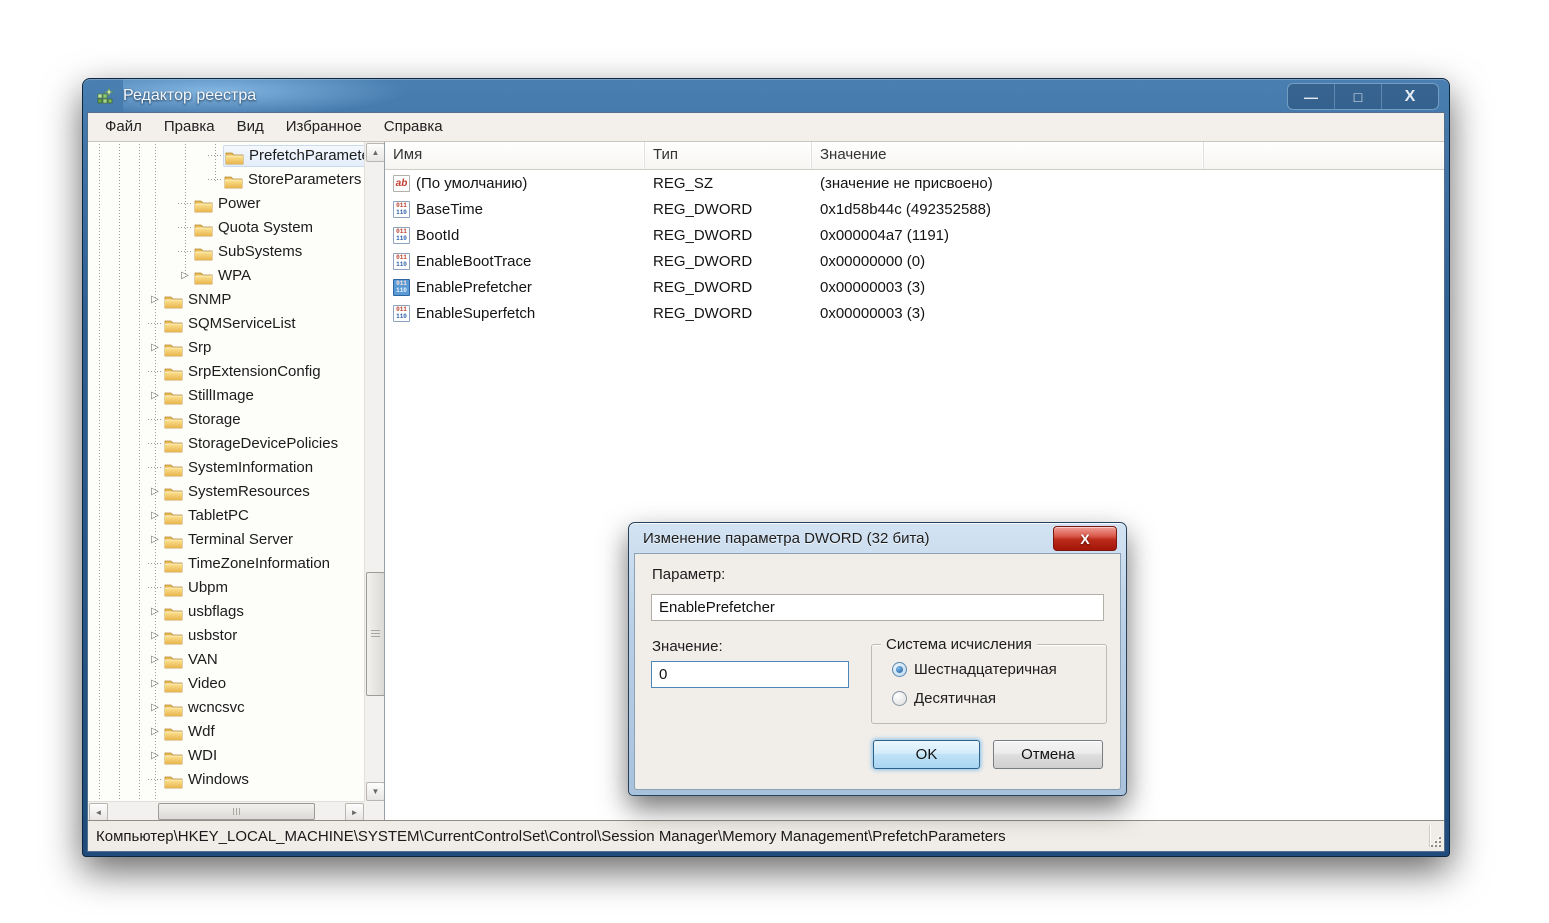 This screenshot has height=923, width=1549. I want to click on value-input: 0, so click(750, 674).